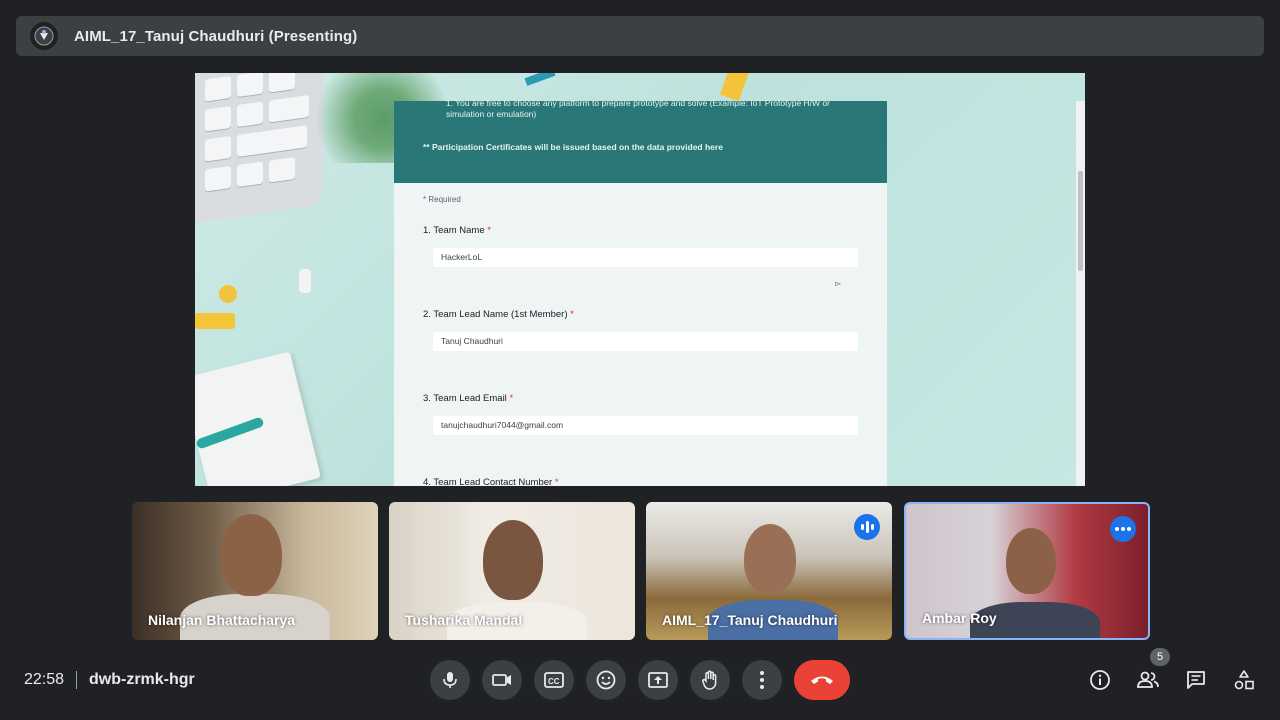 This screenshot has height=720, width=1280. Describe the element at coordinates (1080, 221) in the screenshot. I see `scrollbar-thumb` at that location.